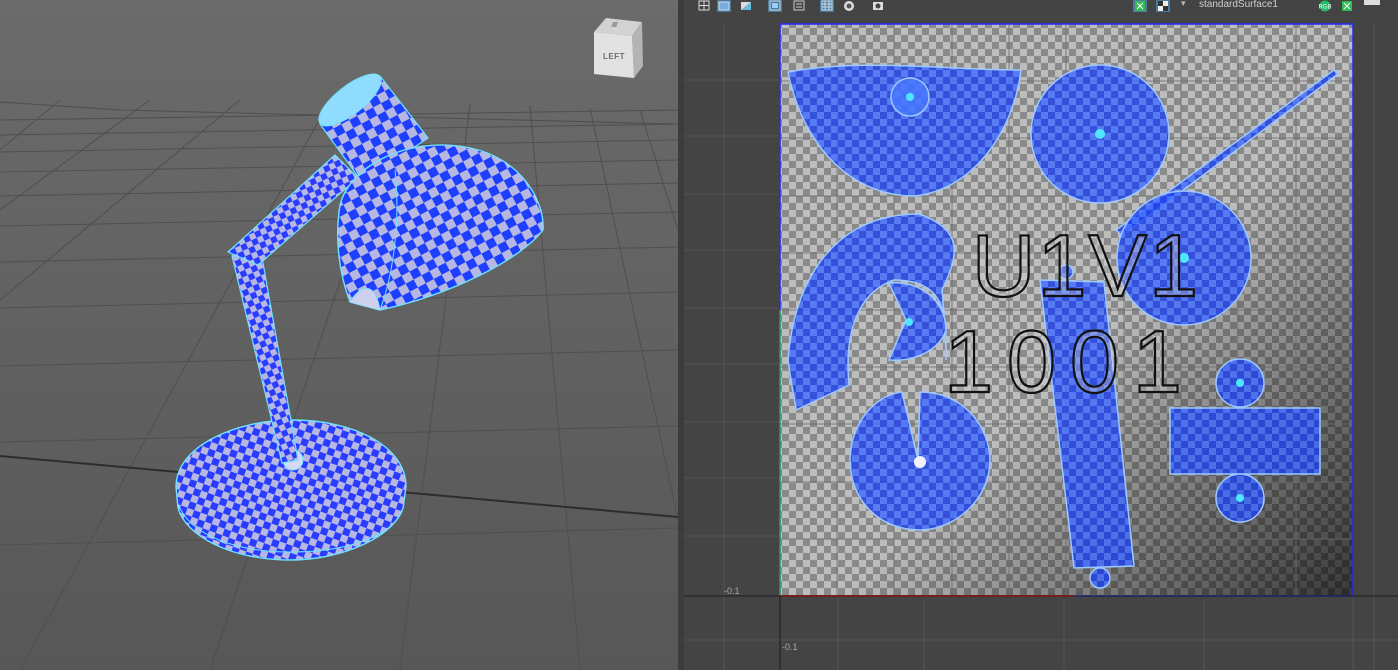 The width and height of the screenshot is (1398, 670). I want to click on shade-icon, so click(746, 6).